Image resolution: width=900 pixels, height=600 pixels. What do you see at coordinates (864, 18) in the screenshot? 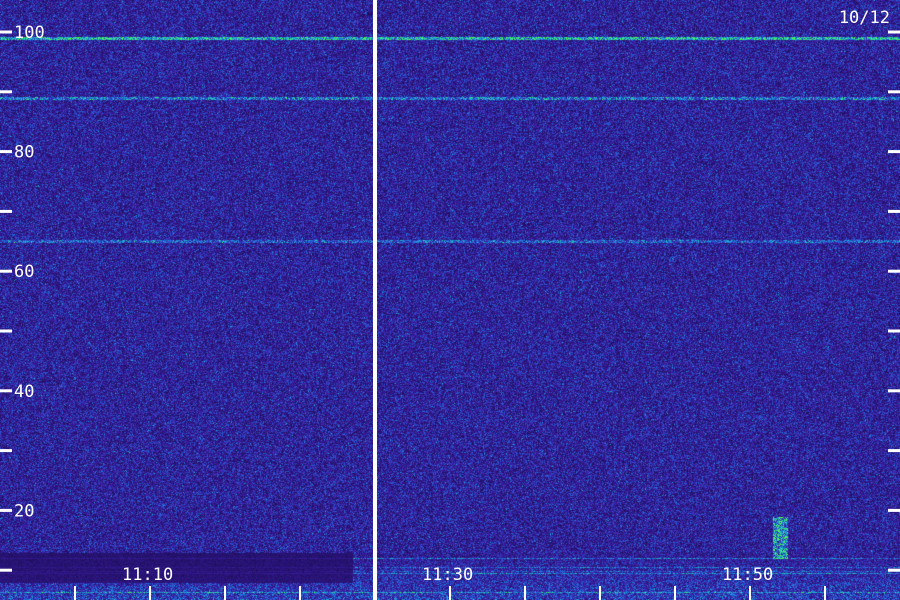
I see `date-label: 10/12` at bounding box center [864, 18].